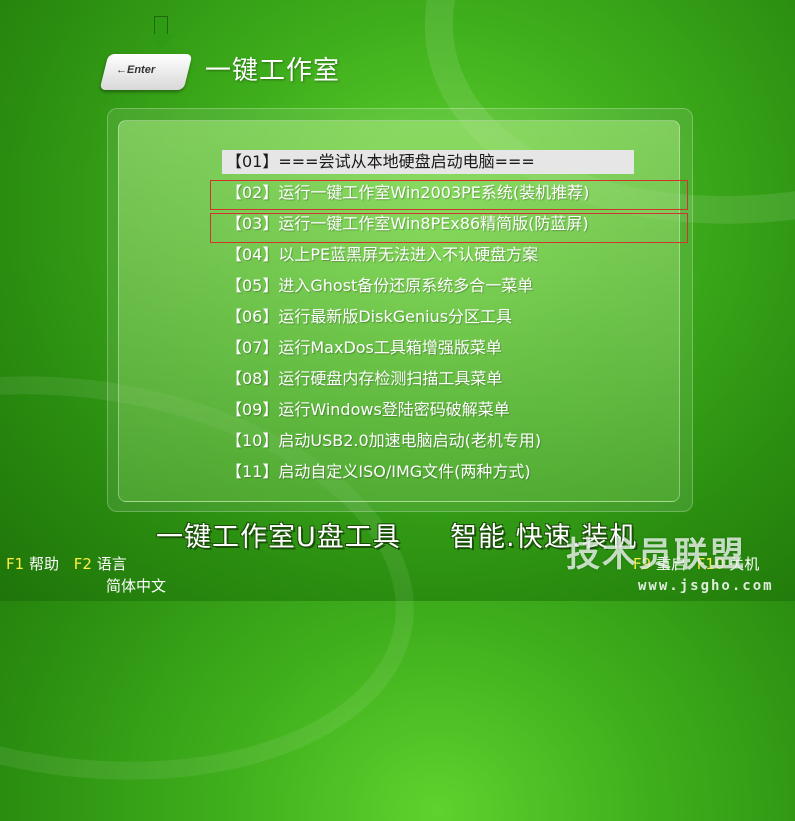 The image size is (795, 821). Describe the element at coordinates (146, 54) in the screenshot. I see `enter-key-logo: ←Enter` at that location.